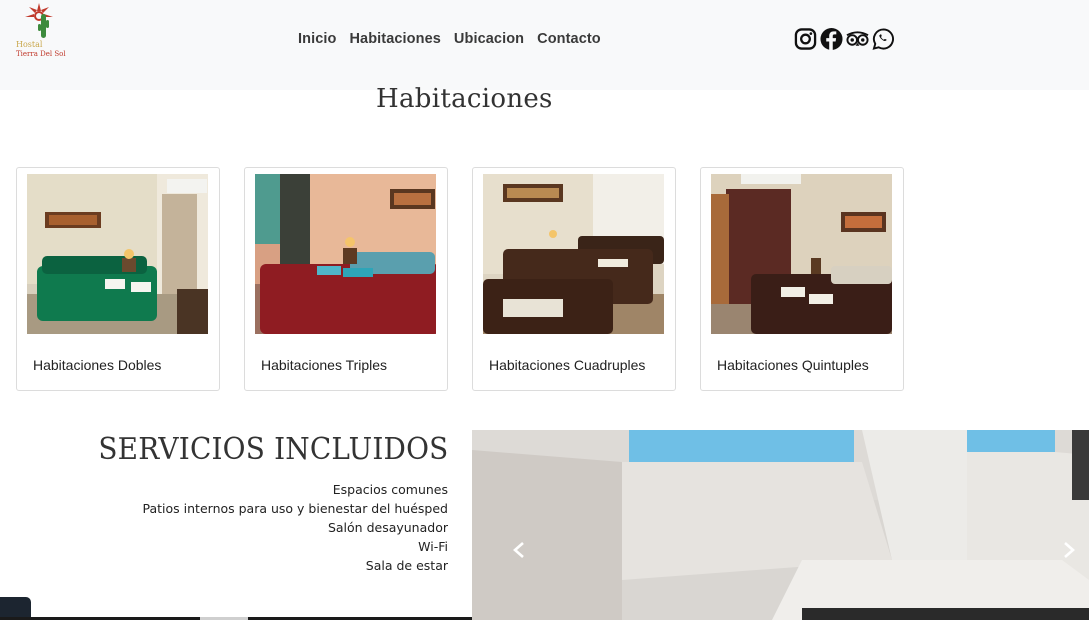  I want to click on room-card-label: Habitaciones Cuadruples, so click(567, 365).